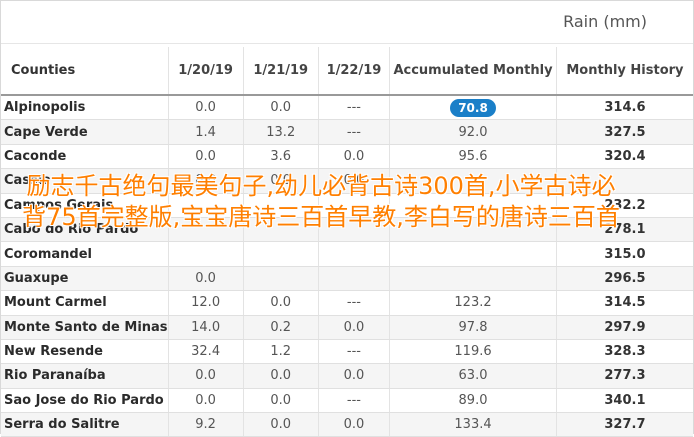  Describe the element at coordinates (473, 401) in the screenshot. I see `accumulated-cell: 89.0` at that location.